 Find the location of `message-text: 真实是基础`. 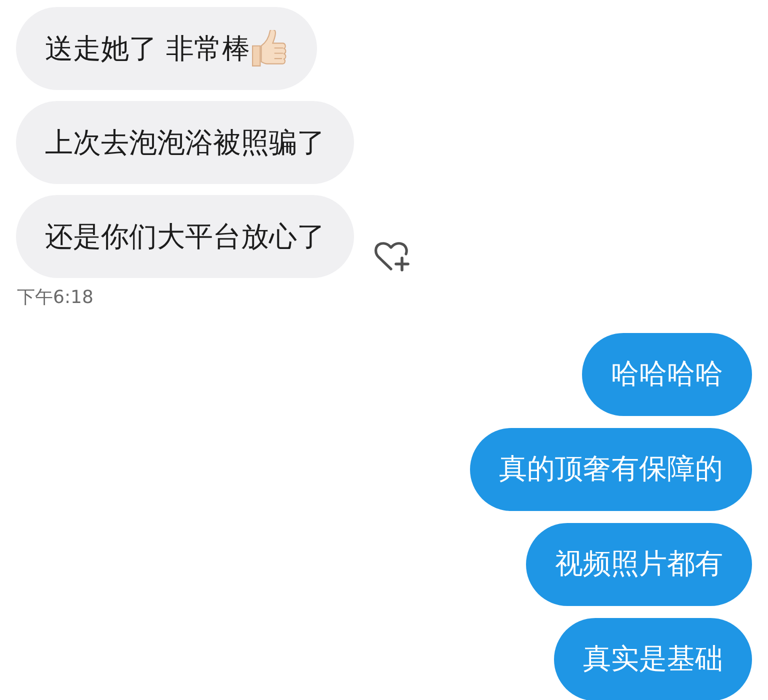

message-text: 真实是基础 is located at coordinates (653, 659).